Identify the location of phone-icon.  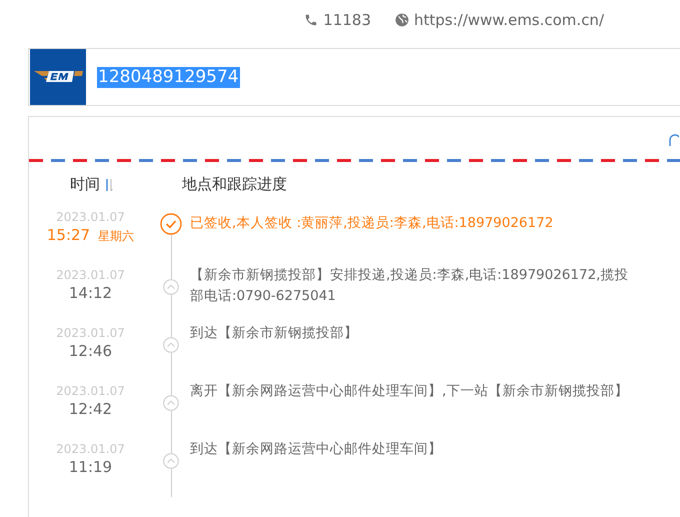
(311, 19).